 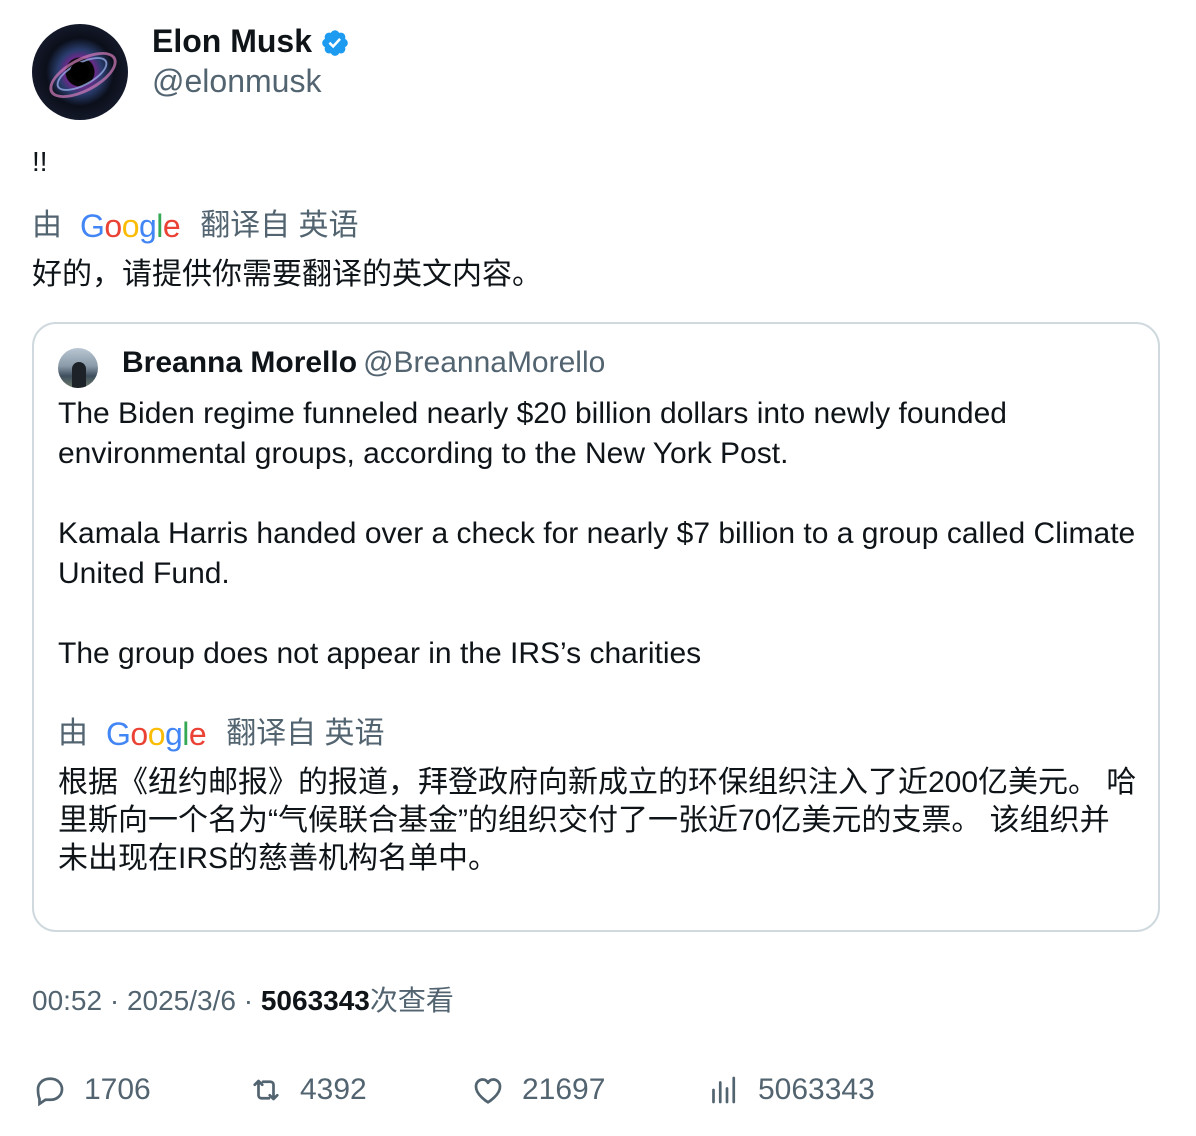 What do you see at coordinates (67, 1000) in the screenshot?
I see `tweet-time: 00:52` at bounding box center [67, 1000].